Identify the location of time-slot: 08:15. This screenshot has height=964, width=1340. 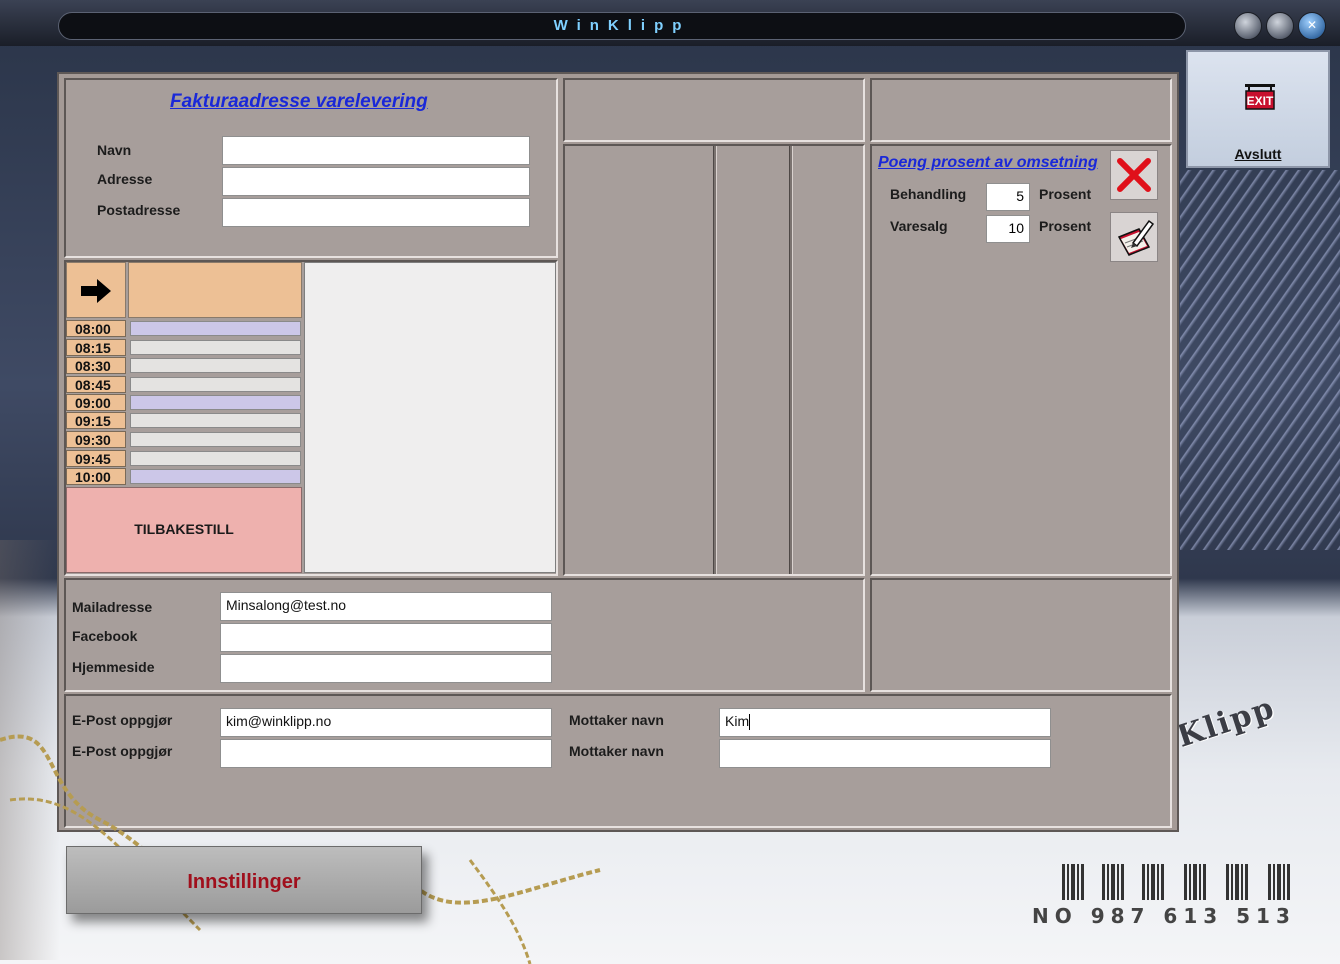
(184, 348).